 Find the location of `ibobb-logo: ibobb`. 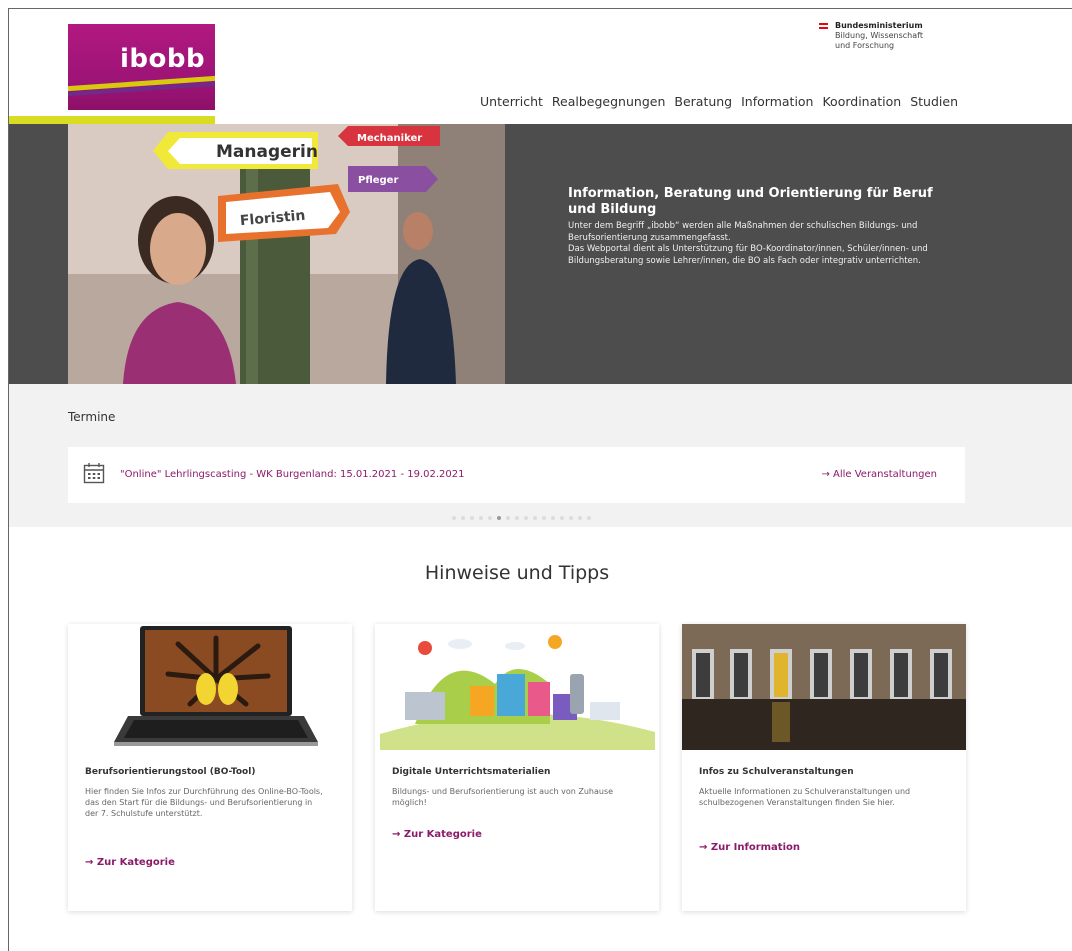

ibobb-logo: ibobb is located at coordinates (141, 67).